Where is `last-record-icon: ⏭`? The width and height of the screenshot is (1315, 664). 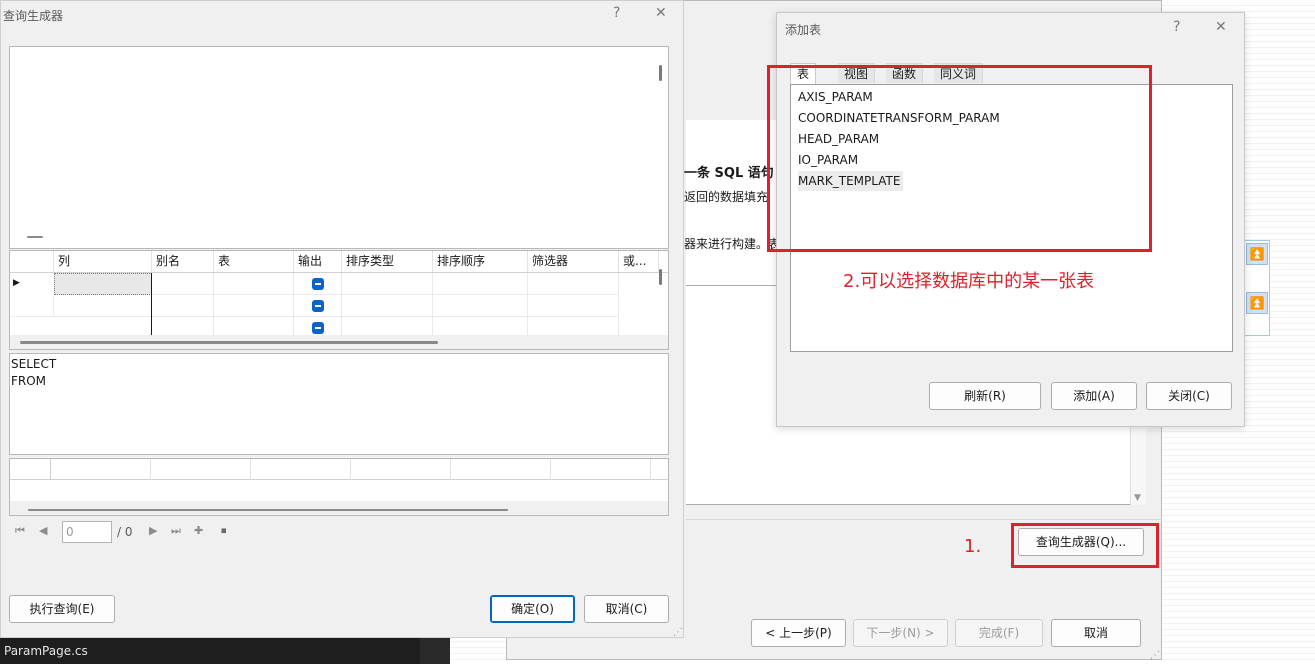 last-record-icon: ⏭ is located at coordinates (176, 531).